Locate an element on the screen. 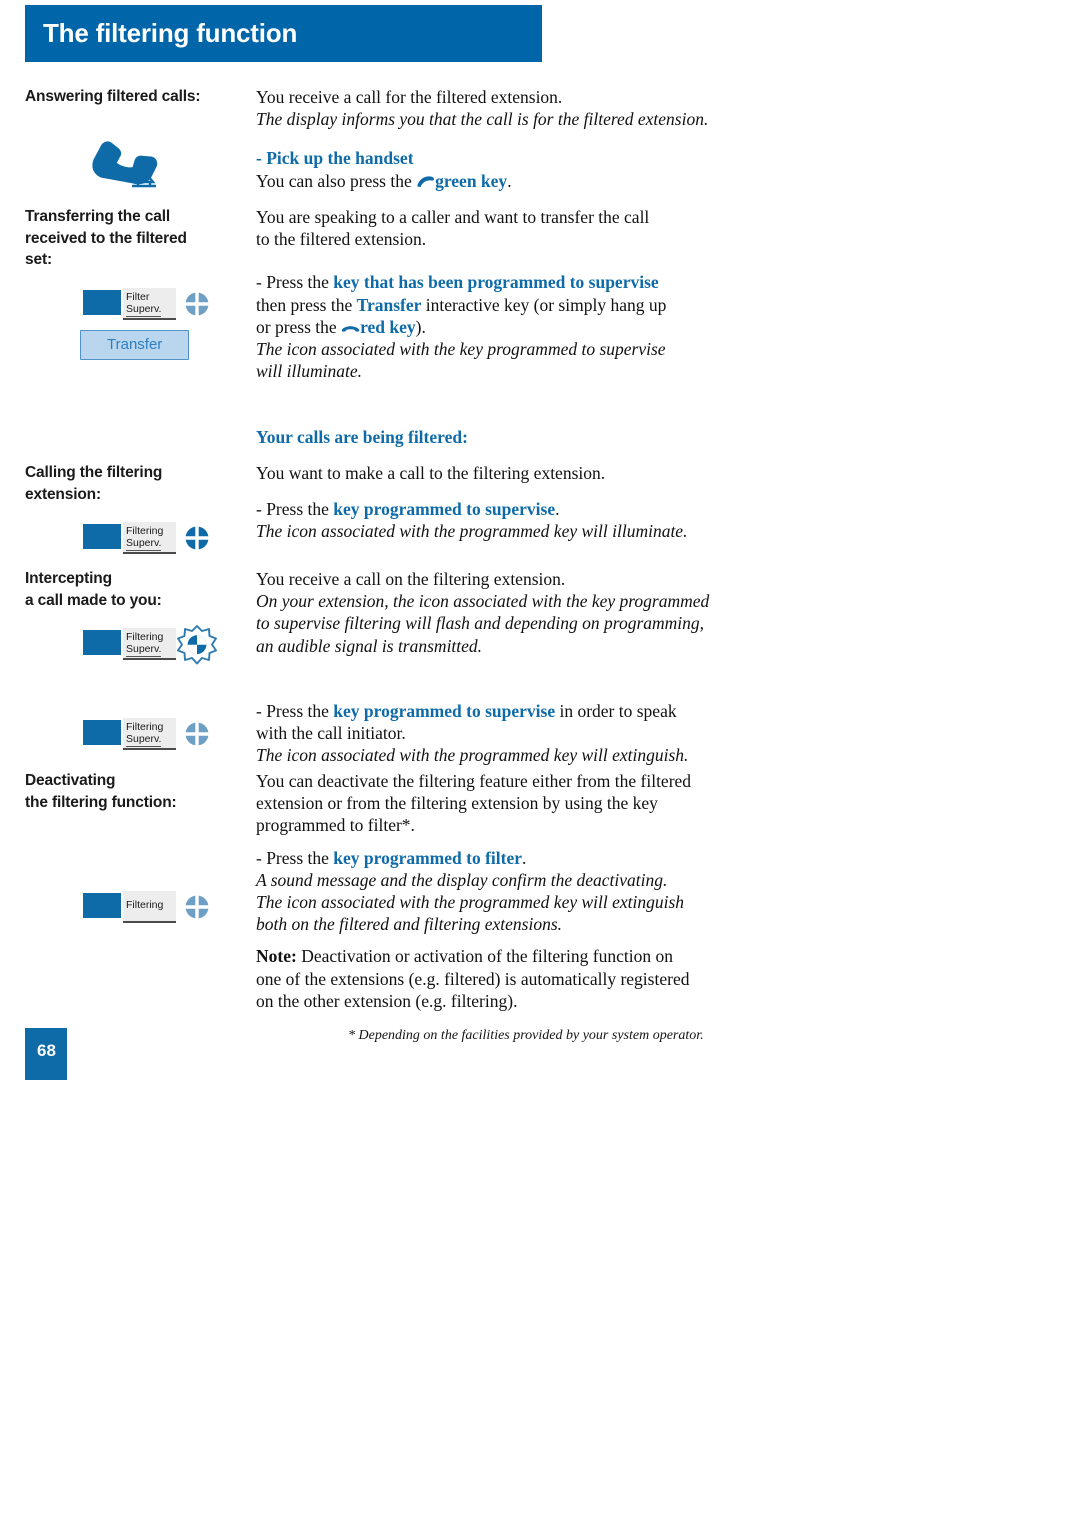 The width and height of the screenshot is (1080, 1528). answering-label-block: Answering filtered calls: is located at coordinates (137, 143).